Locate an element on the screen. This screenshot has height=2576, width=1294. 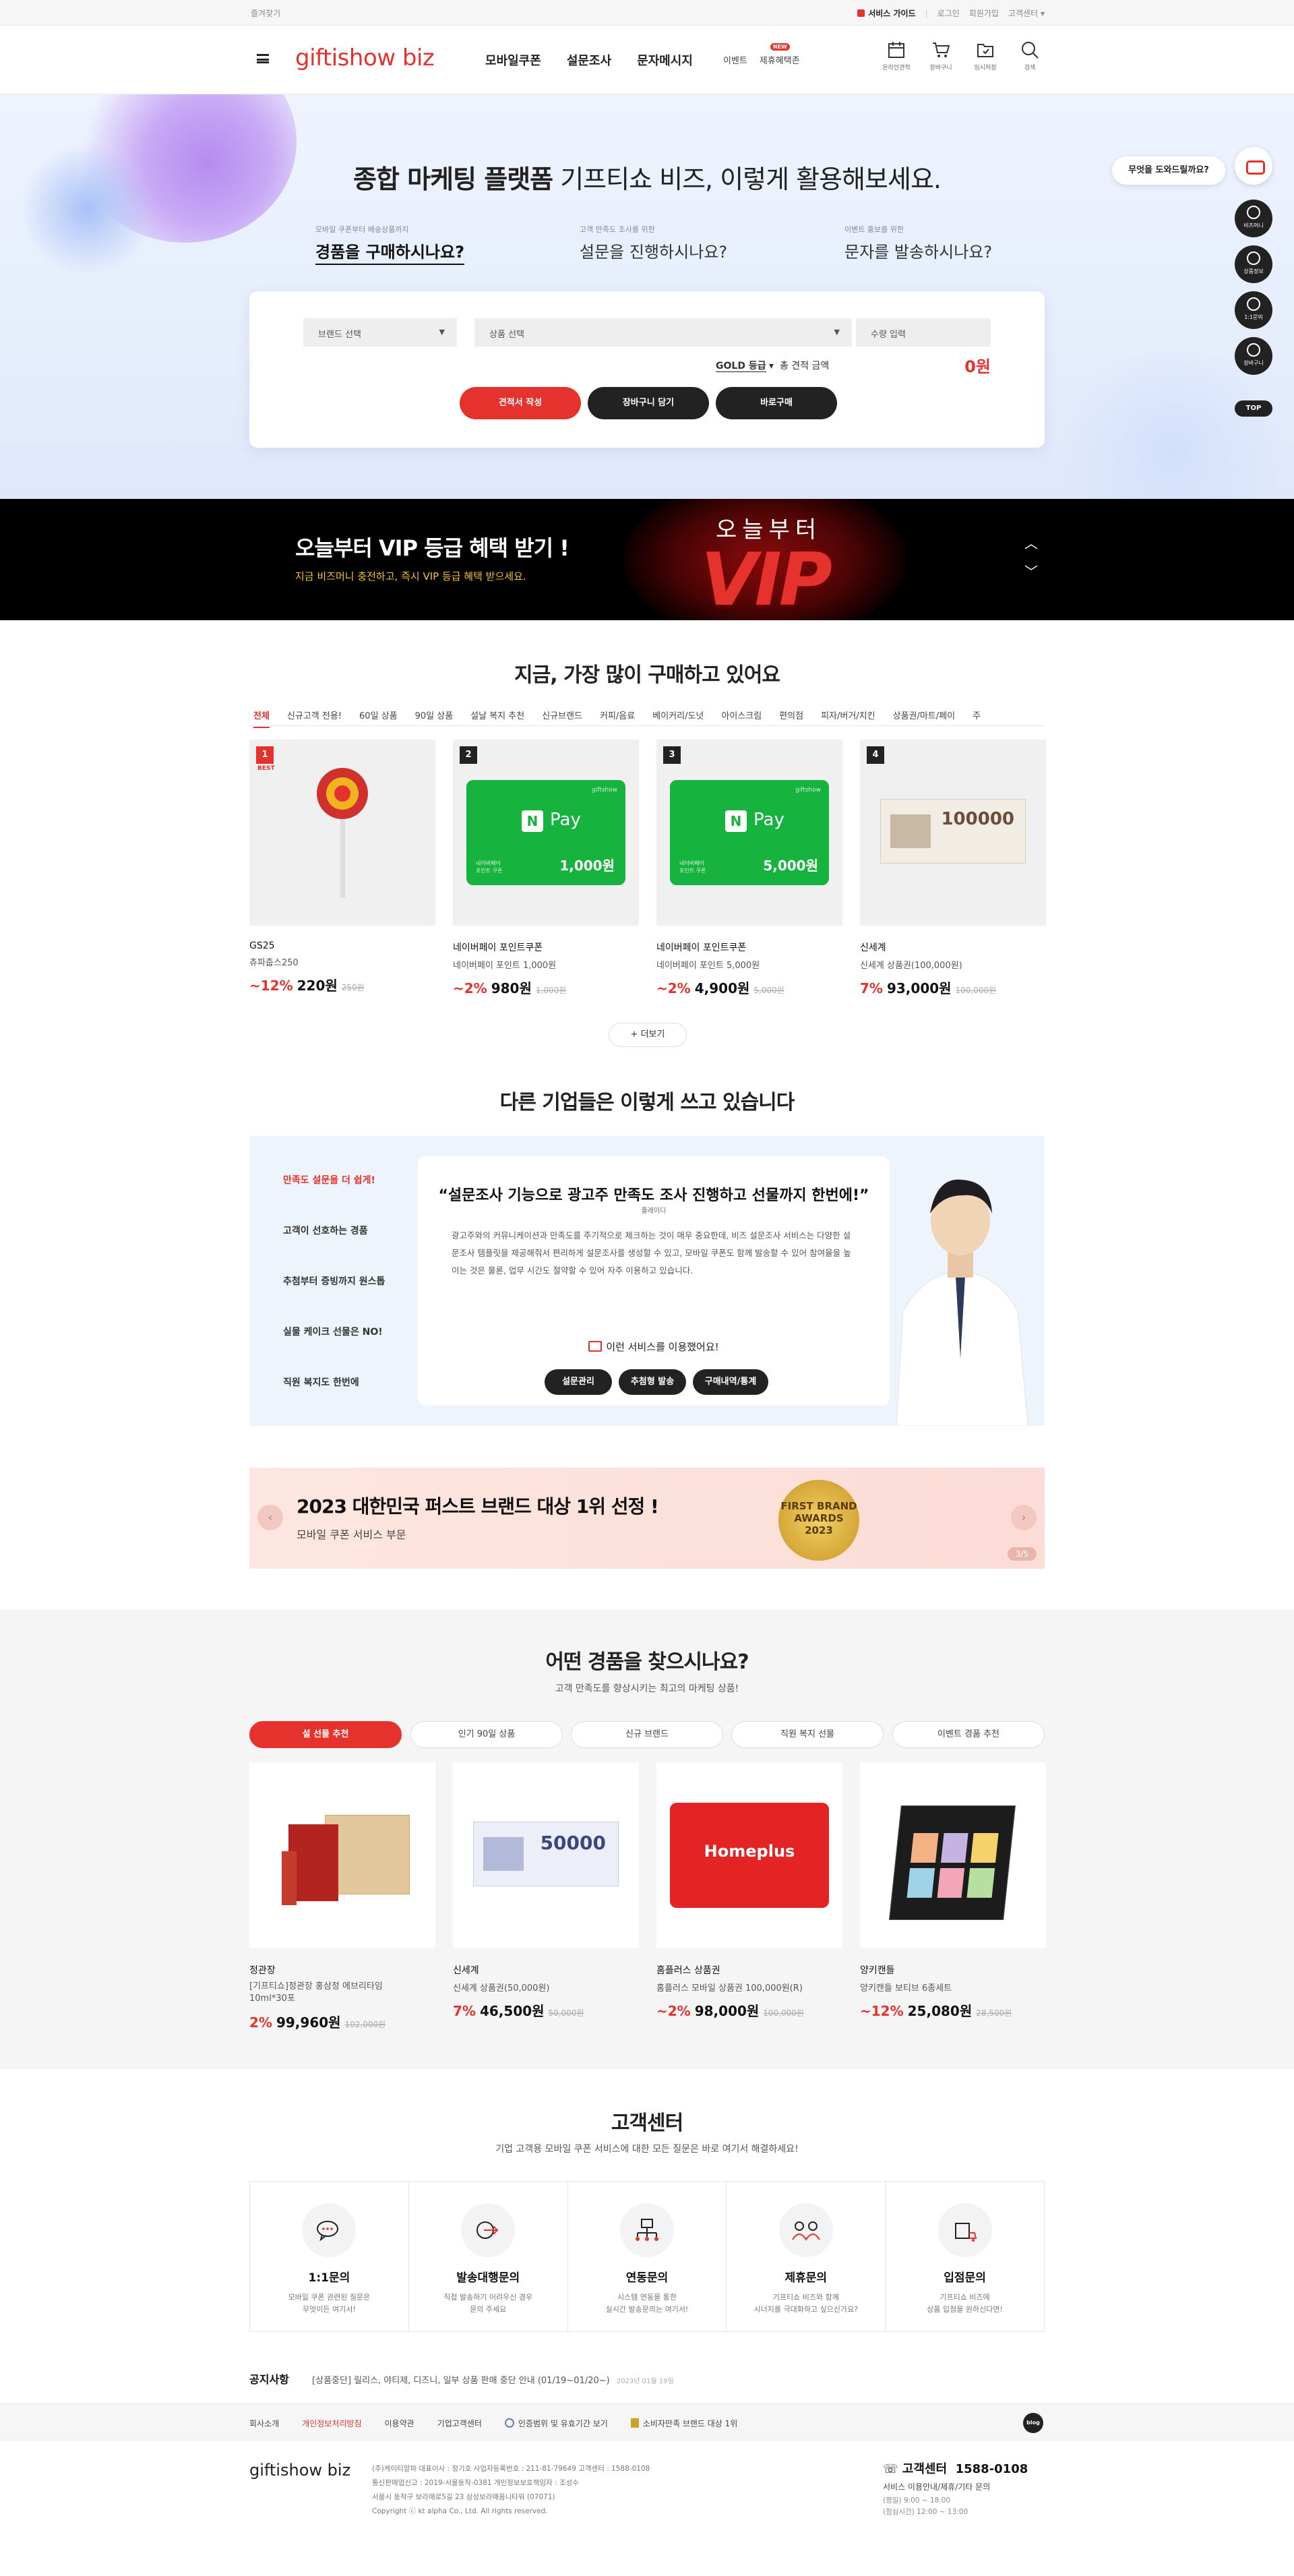
quick-product-info: 상품정보 is located at coordinates (1253, 264).